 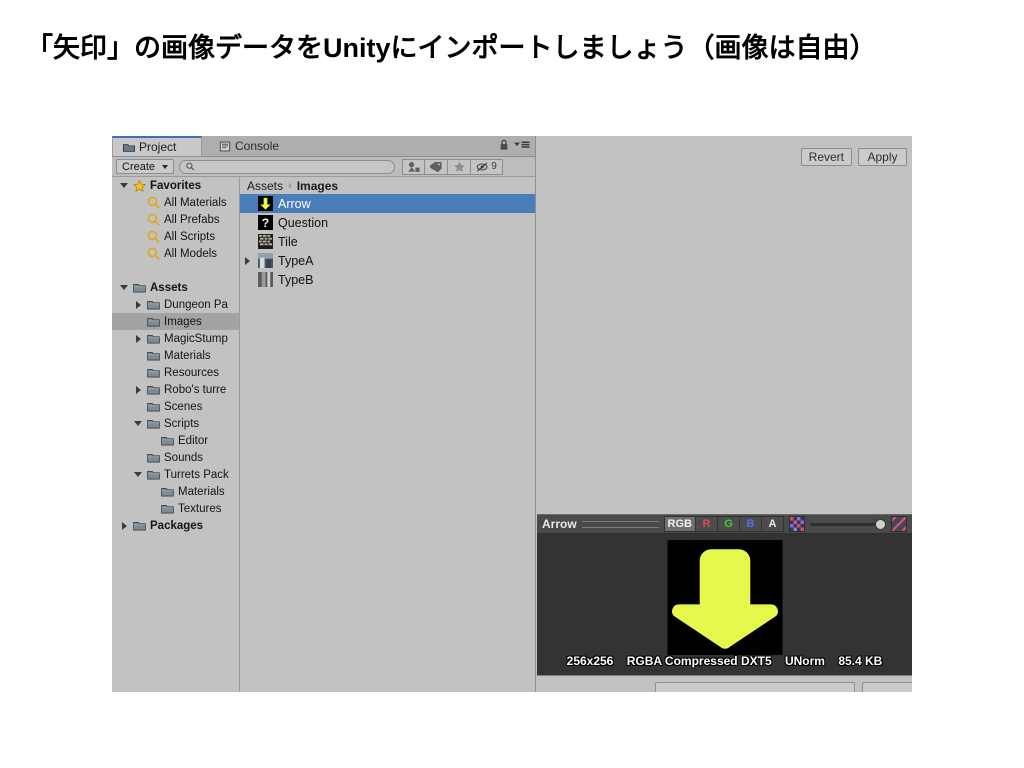 I want to click on tree-item-favorites: Favorites, so click(x=175, y=185).